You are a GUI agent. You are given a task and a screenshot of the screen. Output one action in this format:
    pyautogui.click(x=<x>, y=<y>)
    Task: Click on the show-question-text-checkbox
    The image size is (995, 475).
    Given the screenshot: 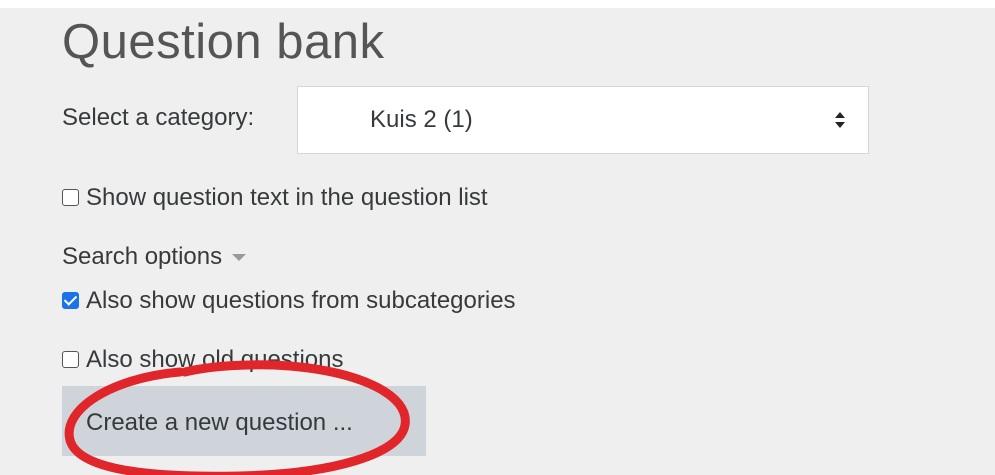 What is the action you would take?
    pyautogui.click(x=70, y=197)
    